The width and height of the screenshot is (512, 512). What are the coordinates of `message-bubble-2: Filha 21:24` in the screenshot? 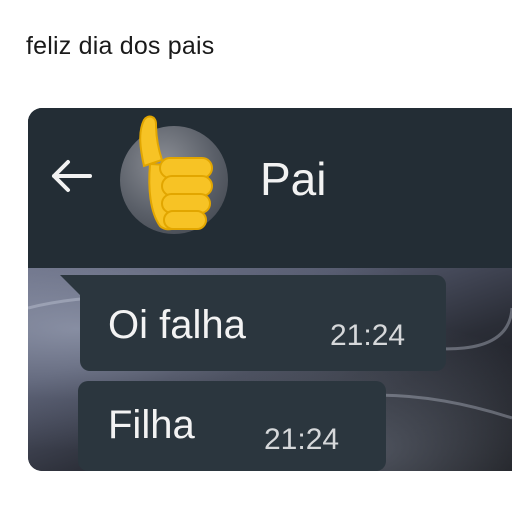 It's located at (232, 426).